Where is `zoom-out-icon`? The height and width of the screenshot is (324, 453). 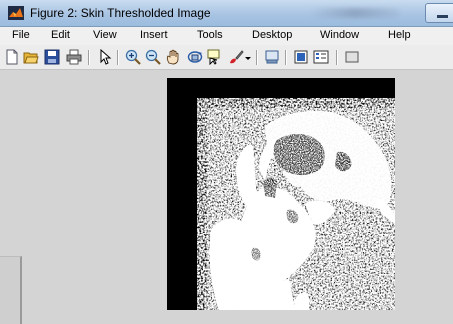
zoom-out-icon is located at coordinates (153, 57).